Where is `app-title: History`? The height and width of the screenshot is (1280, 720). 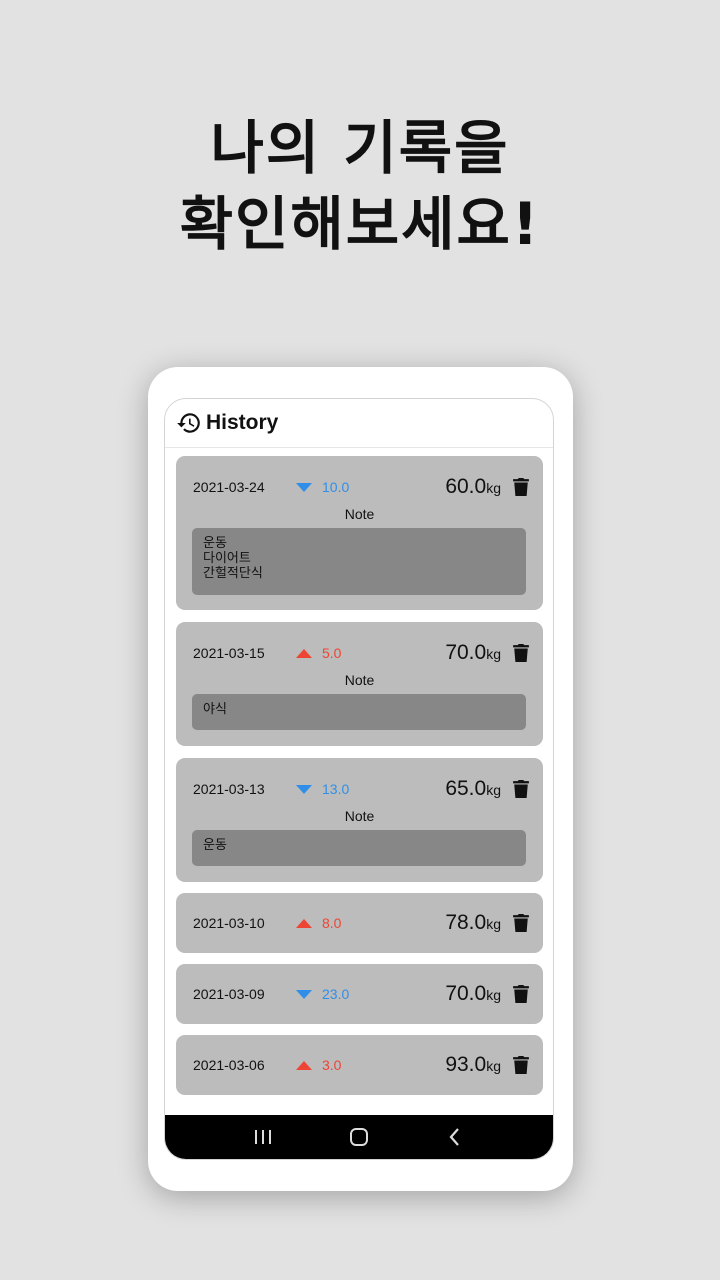
app-title: History is located at coordinates (242, 422).